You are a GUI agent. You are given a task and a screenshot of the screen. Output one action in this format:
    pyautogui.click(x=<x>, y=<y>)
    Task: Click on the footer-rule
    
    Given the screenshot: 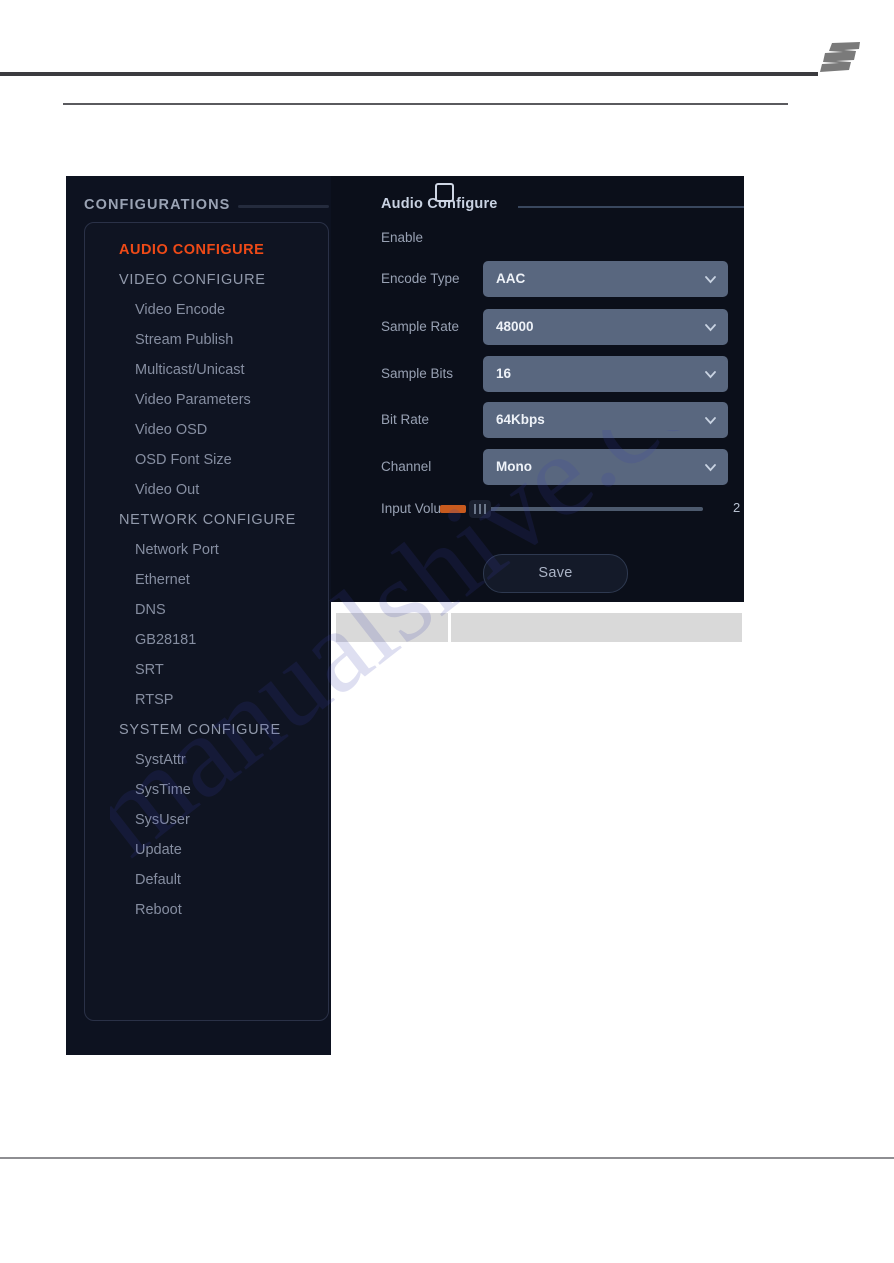 What is the action you would take?
    pyautogui.click(x=447, y=1158)
    